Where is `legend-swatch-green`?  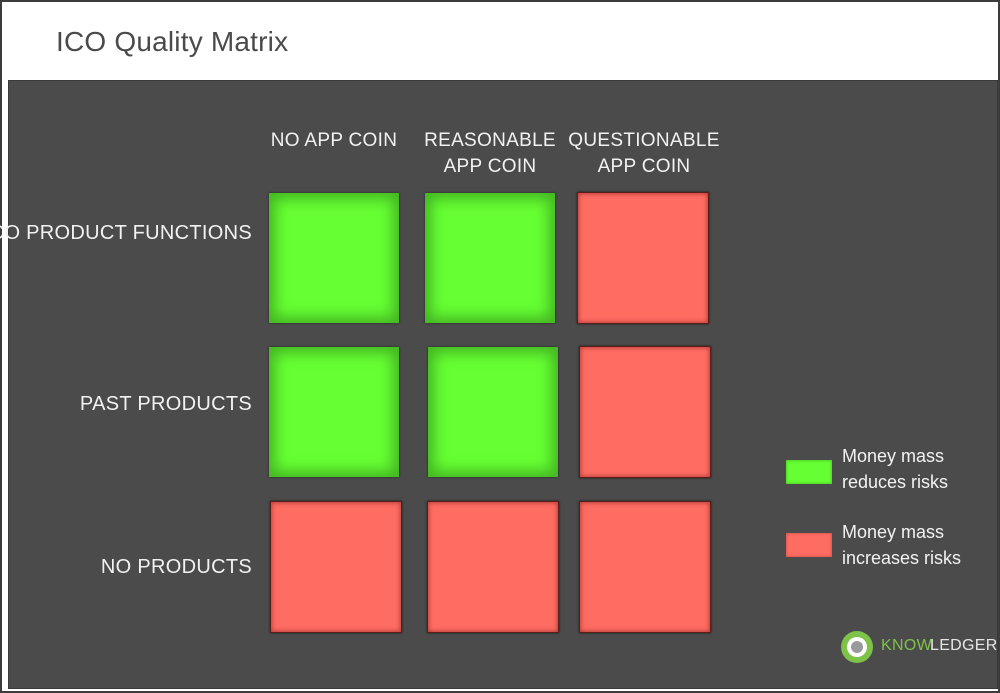 legend-swatch-green is located at coordinates (809, 472).